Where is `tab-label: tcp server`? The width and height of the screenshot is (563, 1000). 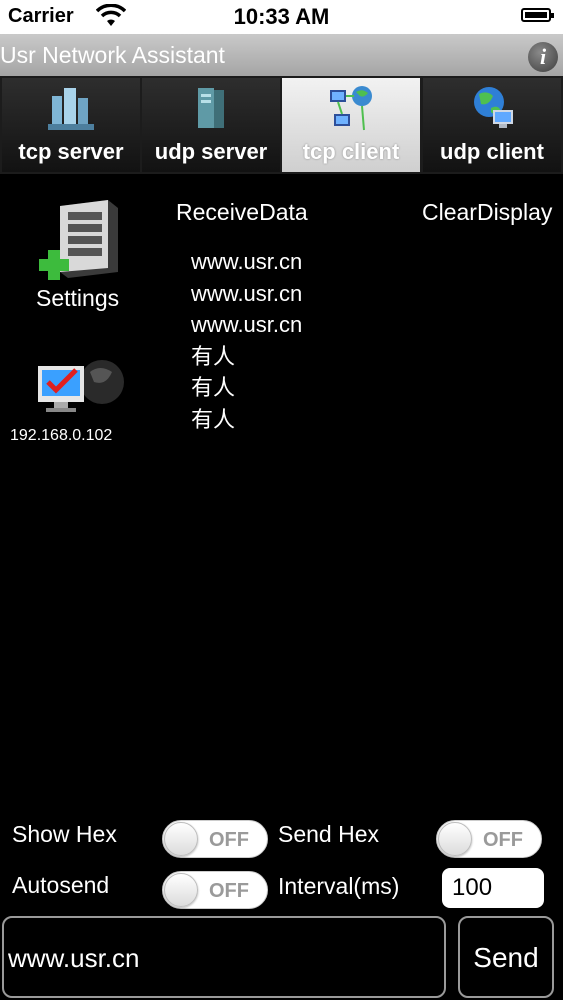 tab-label: tcp server is located at coordinates (71, 151).